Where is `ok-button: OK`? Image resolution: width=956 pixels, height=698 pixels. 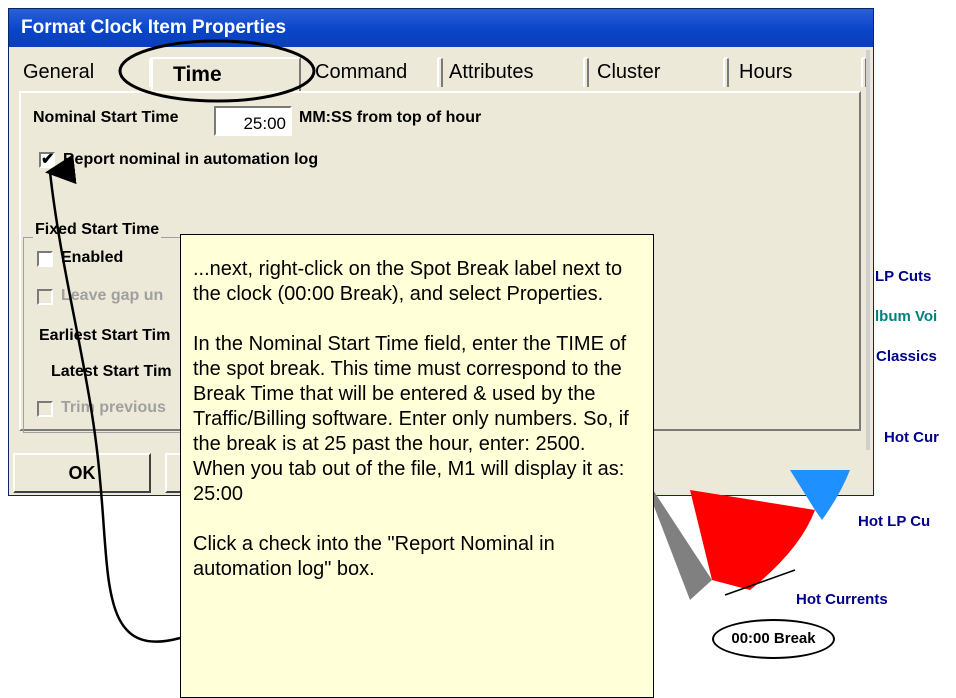
ok-button: OK is located at coordinates (82, 473).